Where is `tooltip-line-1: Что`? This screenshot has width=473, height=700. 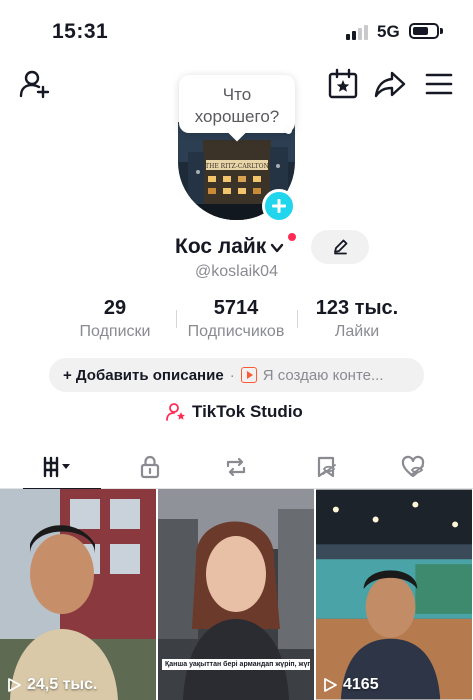 tooltip-line-1: Что is located at coordinates (237, 94).